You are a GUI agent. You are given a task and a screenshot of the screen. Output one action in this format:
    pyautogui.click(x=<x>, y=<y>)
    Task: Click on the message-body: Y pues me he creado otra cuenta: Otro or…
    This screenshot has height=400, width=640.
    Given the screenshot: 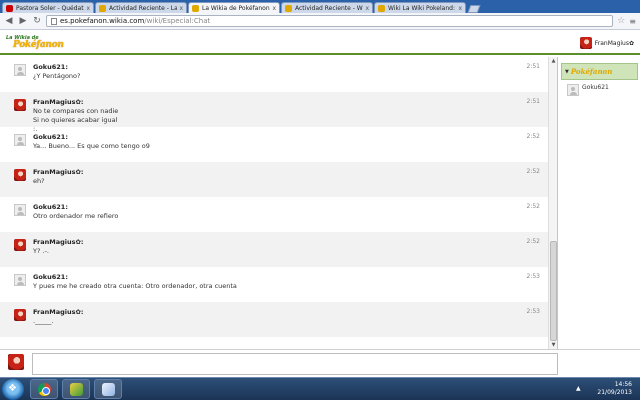 What is the action you would take?
    pyautogui.click(x=135, y=286)
    